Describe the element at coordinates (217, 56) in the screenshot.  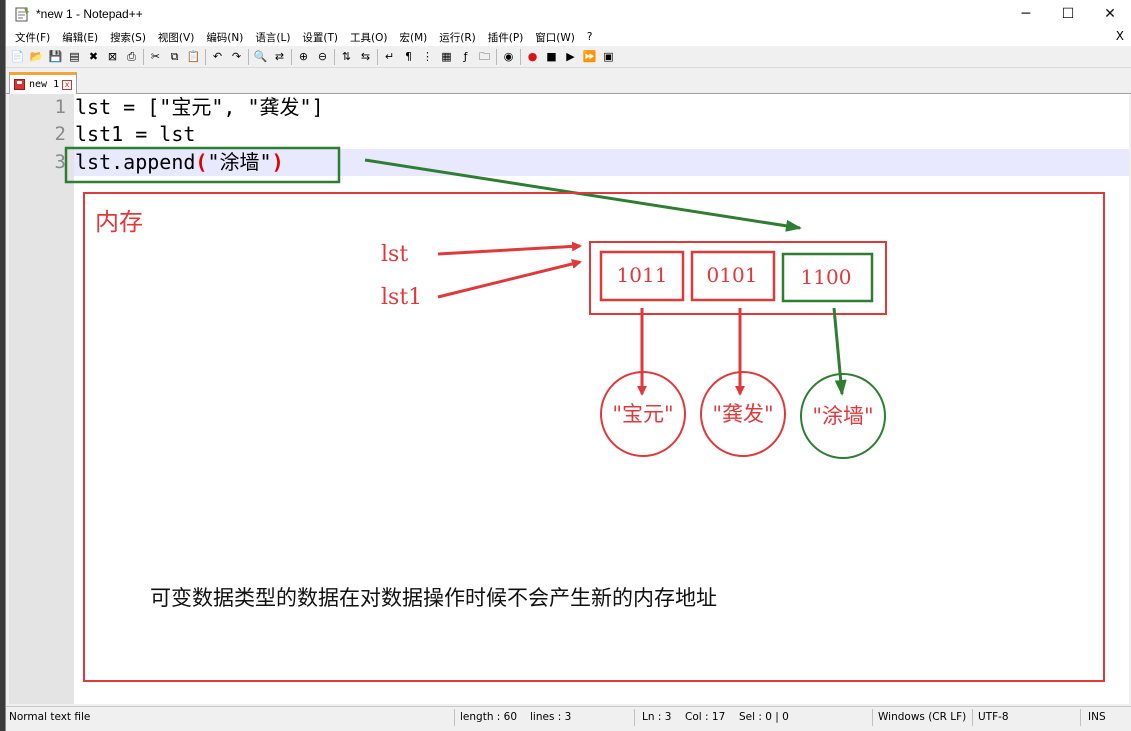
I see `undo-icon: ↶` at that location.